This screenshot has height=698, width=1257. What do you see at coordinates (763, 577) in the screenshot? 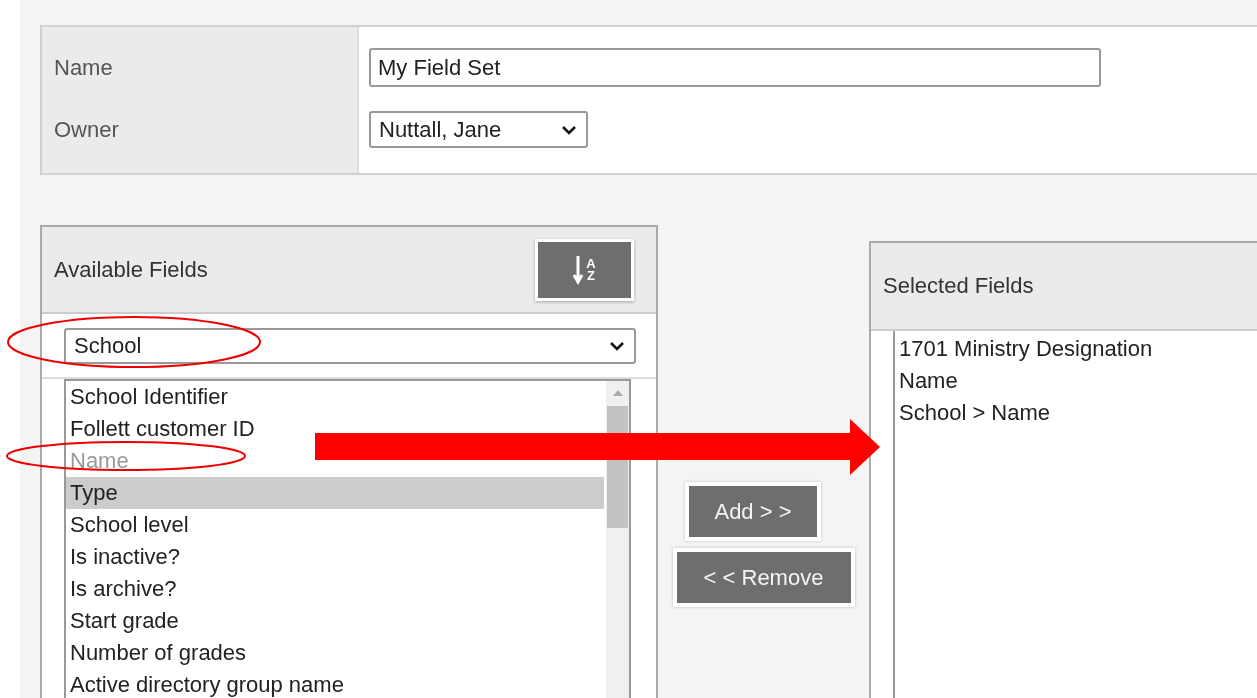
I see `remove-button: < < Remove` at bounding box center [763, 577].